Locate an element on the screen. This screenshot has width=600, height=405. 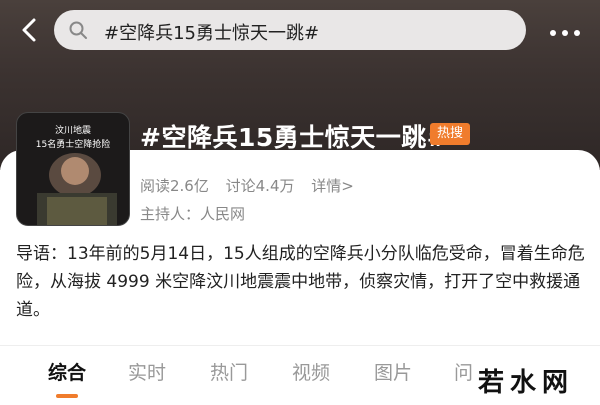
tab-hot: 热门 is located at coordinates (229, 371).